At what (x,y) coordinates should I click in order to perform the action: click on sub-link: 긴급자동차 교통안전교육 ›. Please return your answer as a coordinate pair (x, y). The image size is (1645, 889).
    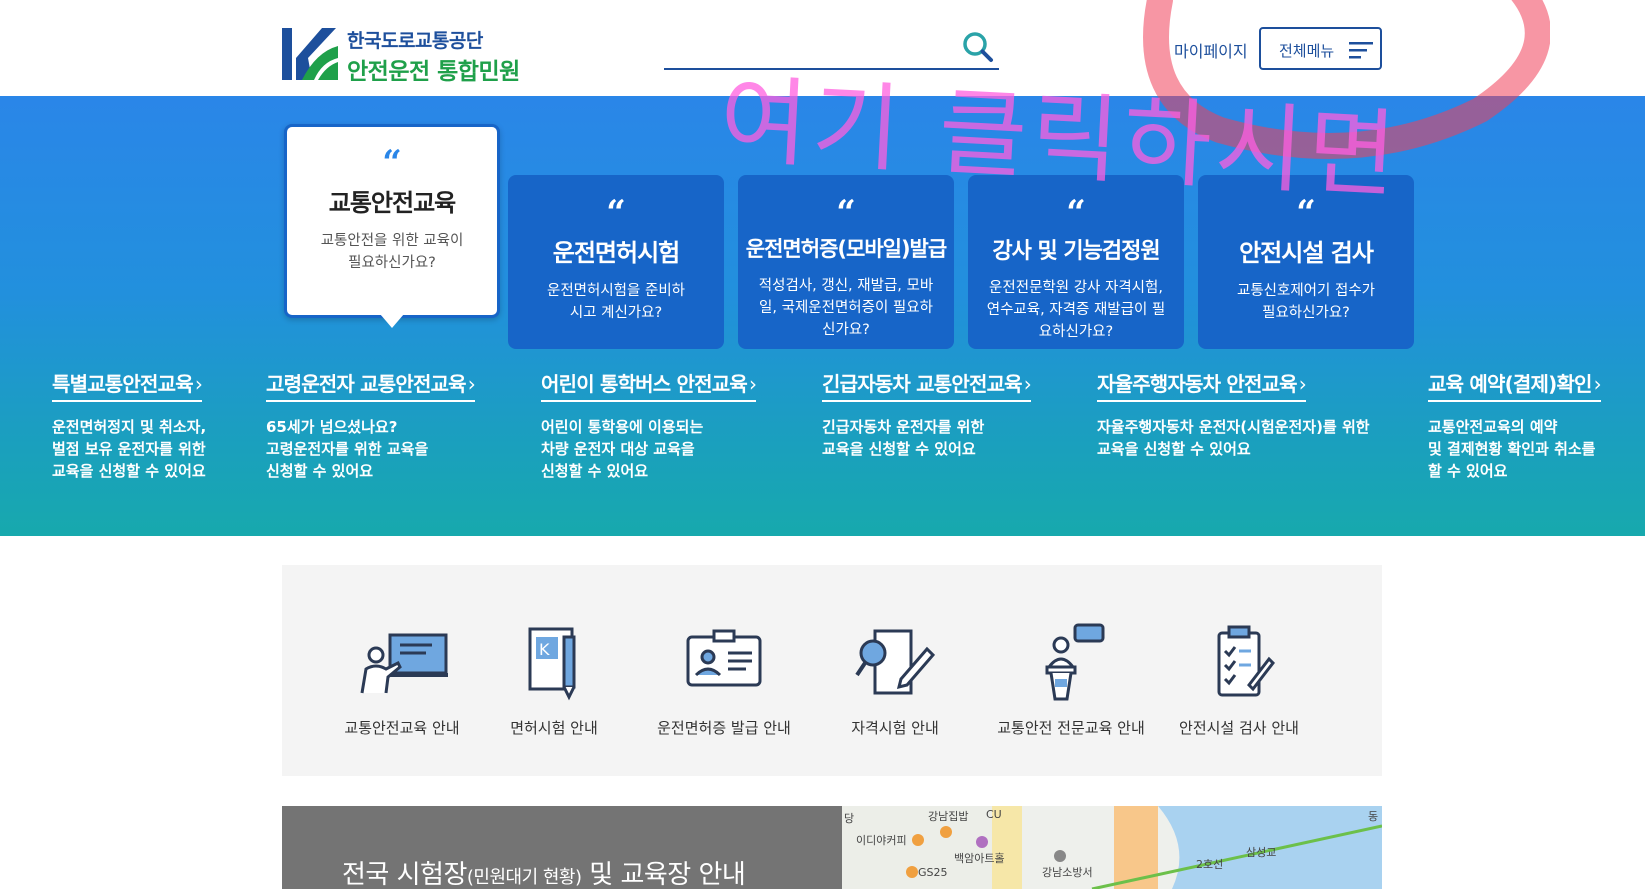
    Looking at the image, I should click on (927, 385).